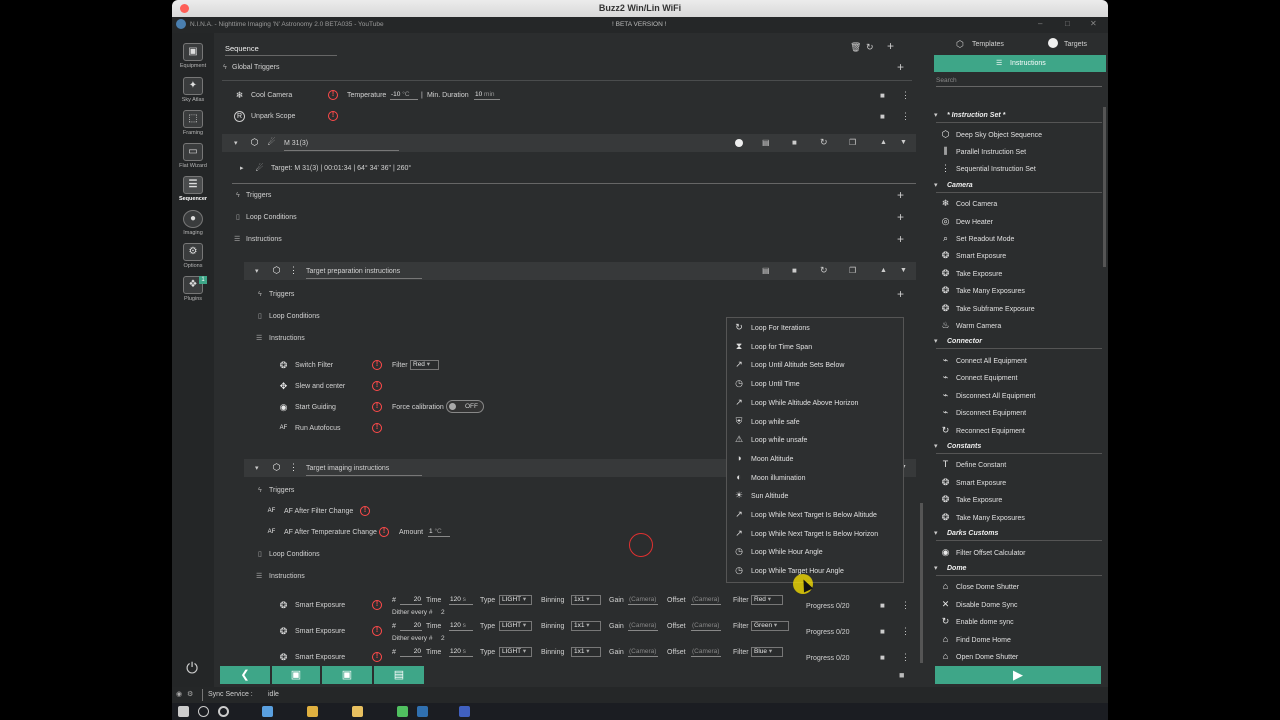 The height and width of the screenshot is (720, 1280). What do you see at coordinates (900, 217) in the screenshot?
I see `add-condition-button: +` at bounding box center [900, 217].